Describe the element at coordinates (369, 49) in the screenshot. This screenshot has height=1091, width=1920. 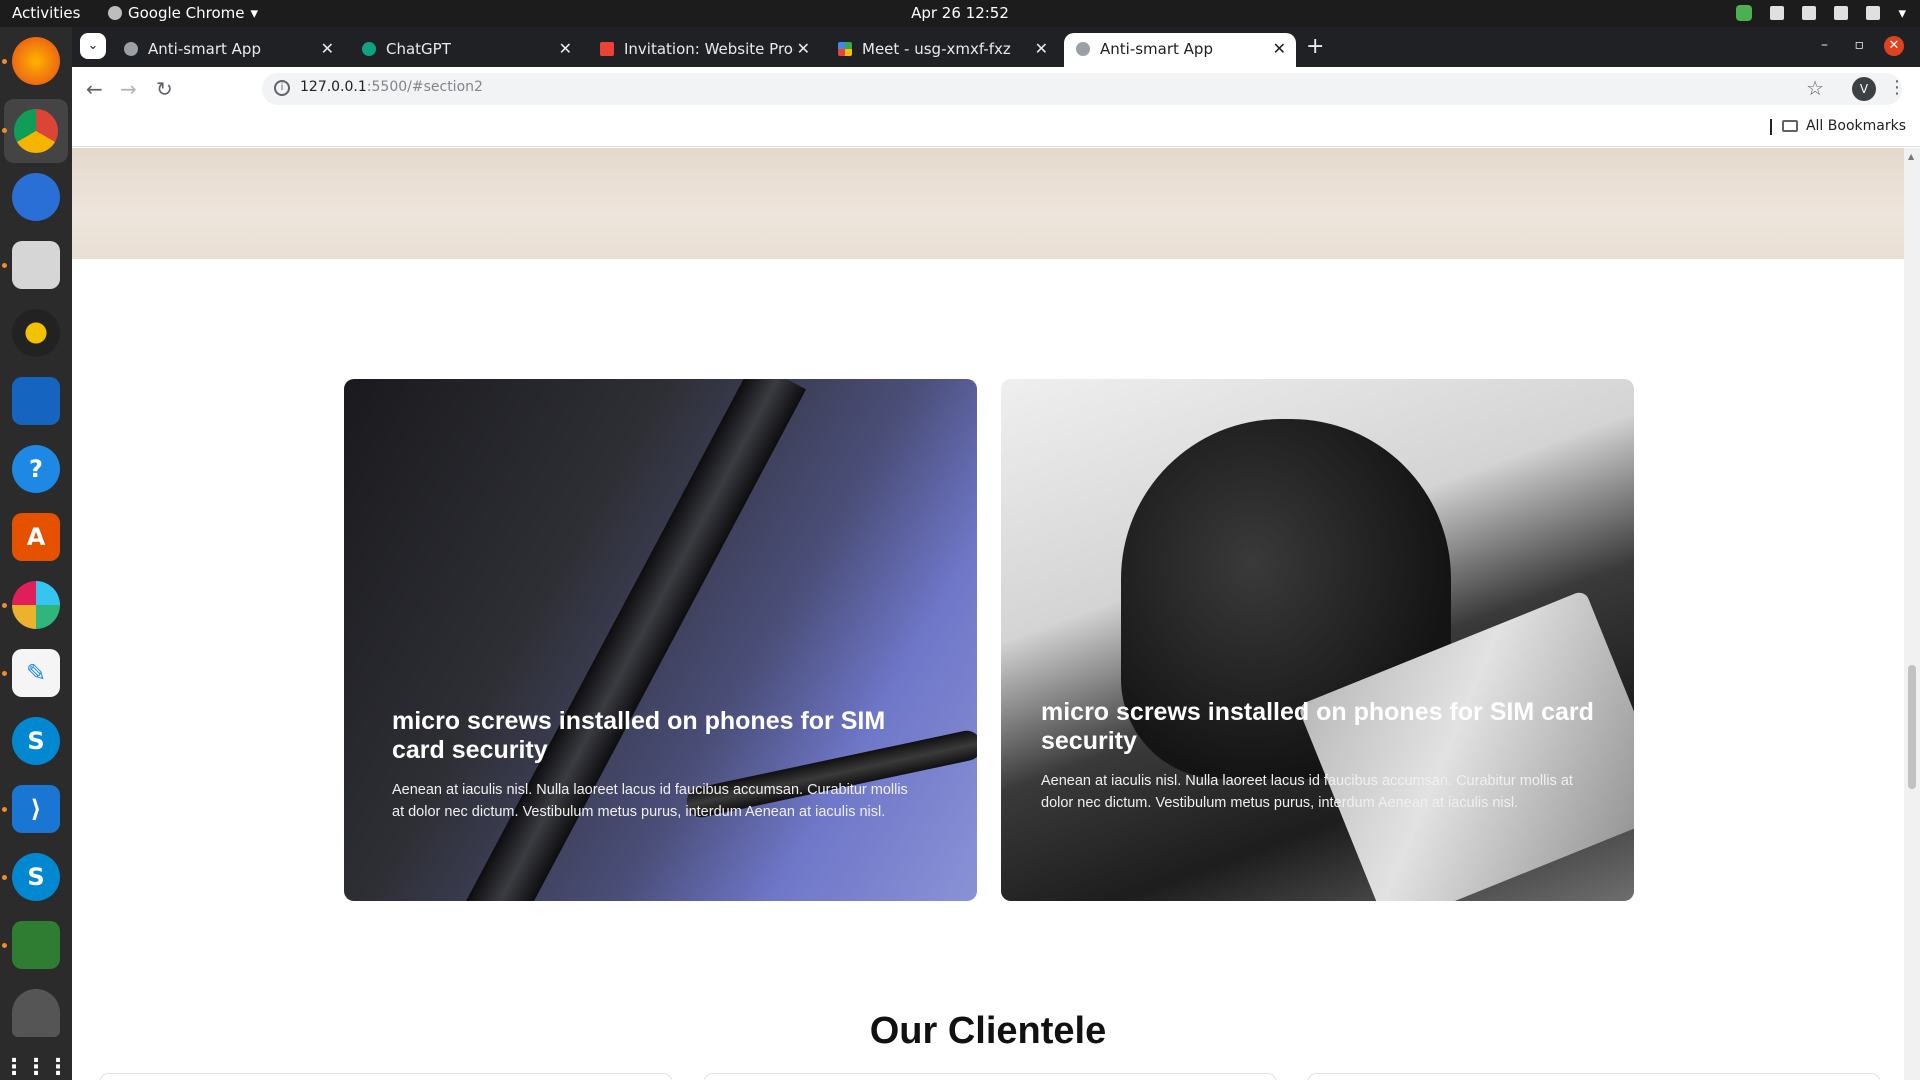
I see `chatgpt-icon` at that location.